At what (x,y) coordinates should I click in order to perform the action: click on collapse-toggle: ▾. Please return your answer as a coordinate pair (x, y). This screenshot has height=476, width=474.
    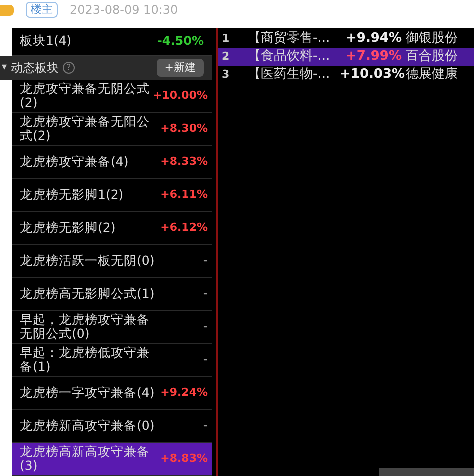
    Looking at the image, I should click on (5, 68).